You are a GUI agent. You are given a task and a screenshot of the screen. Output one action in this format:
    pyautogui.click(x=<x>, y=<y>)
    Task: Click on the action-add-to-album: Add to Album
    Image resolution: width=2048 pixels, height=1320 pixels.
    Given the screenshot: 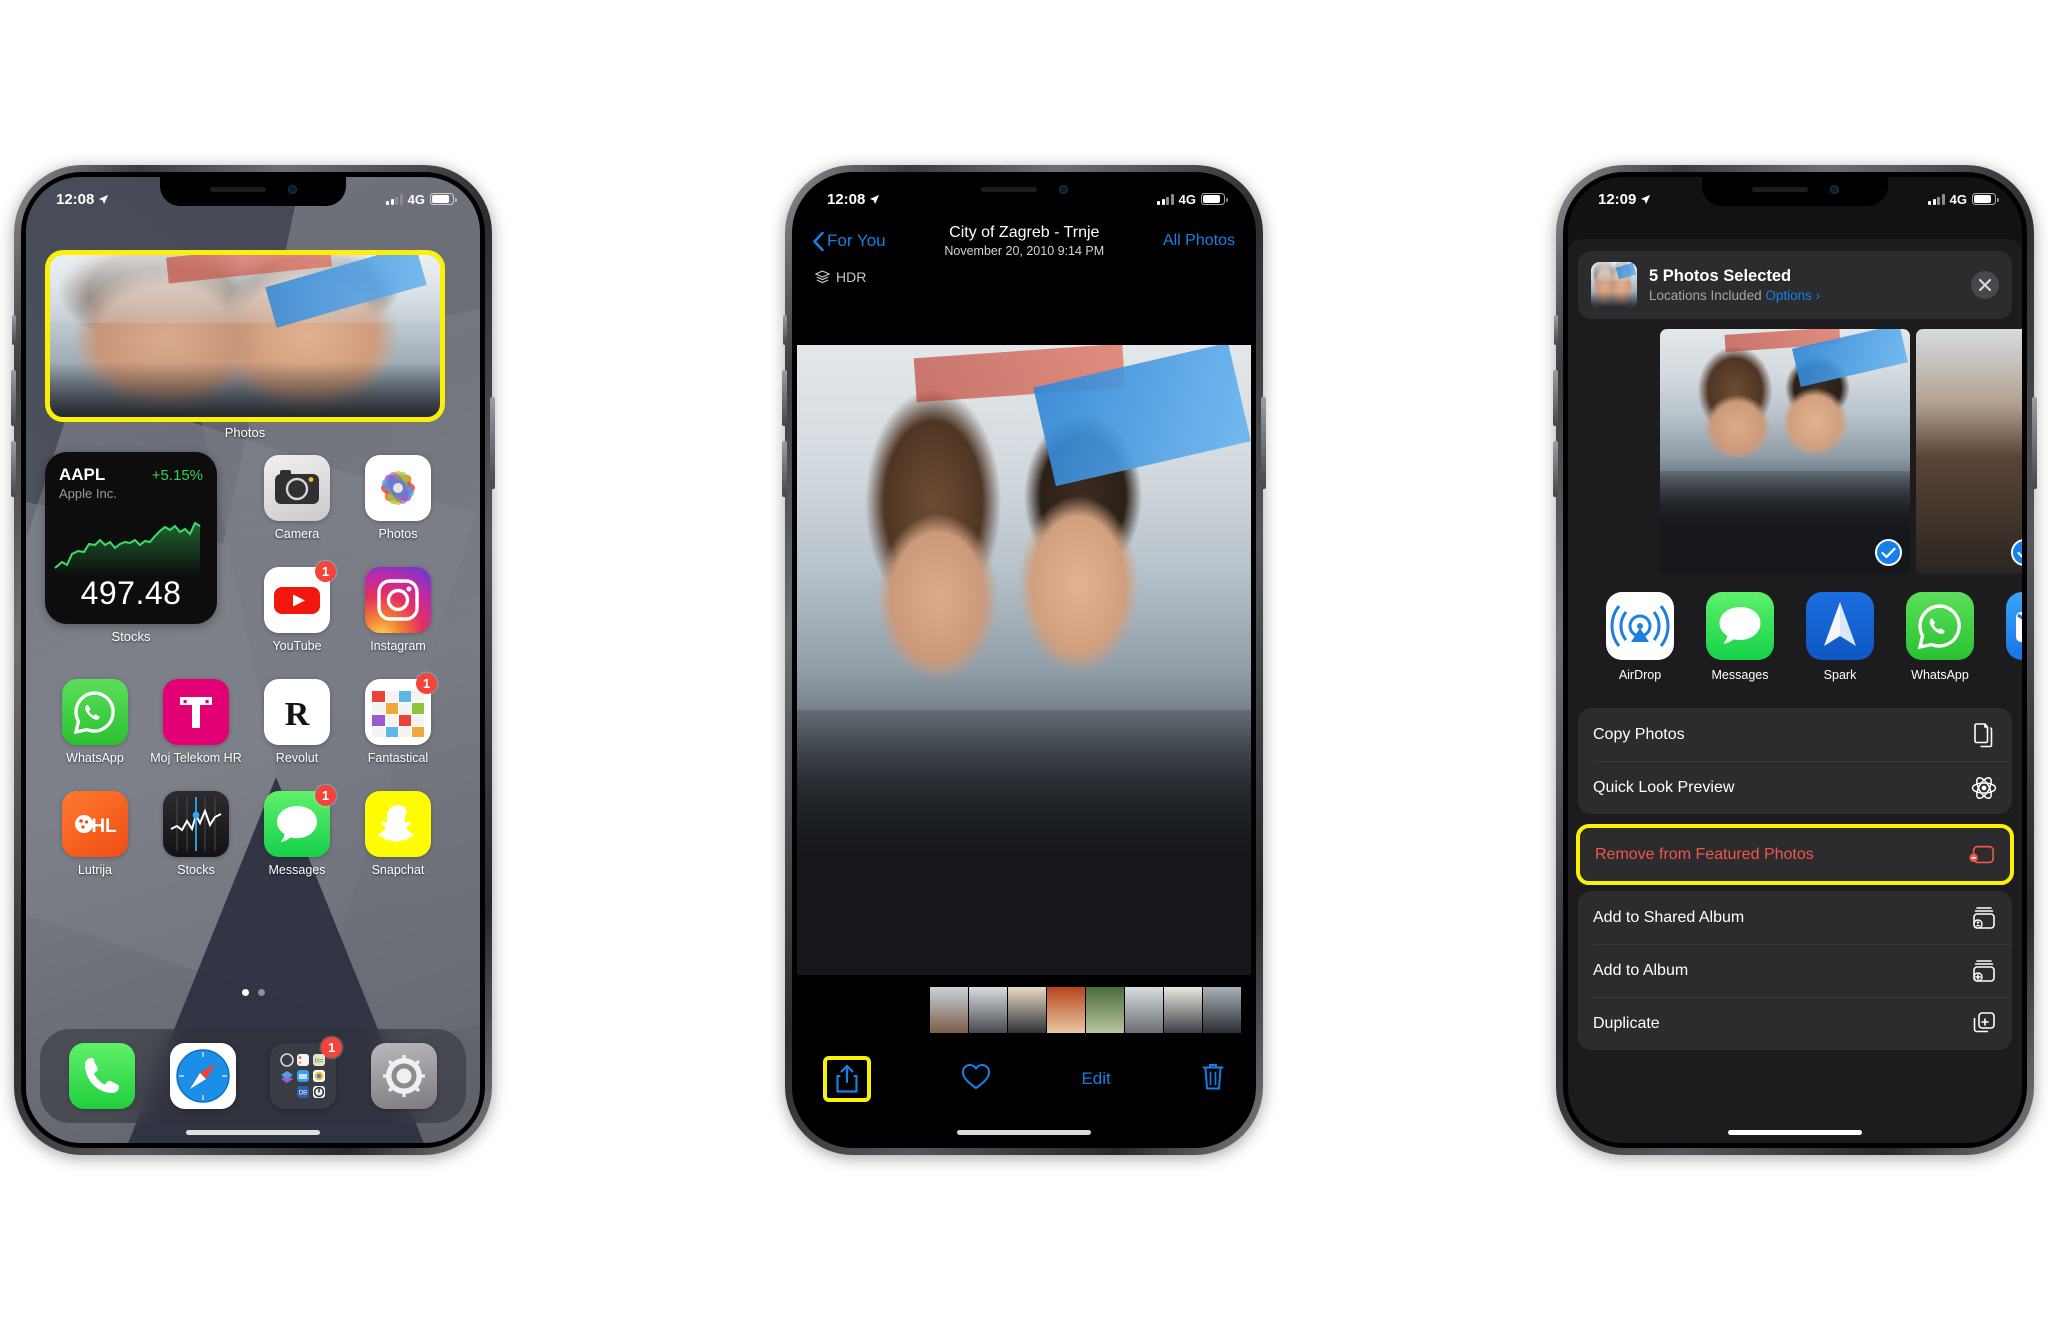 What is the action you would take?
    pyautogui.click(x=1795, y=970)
    